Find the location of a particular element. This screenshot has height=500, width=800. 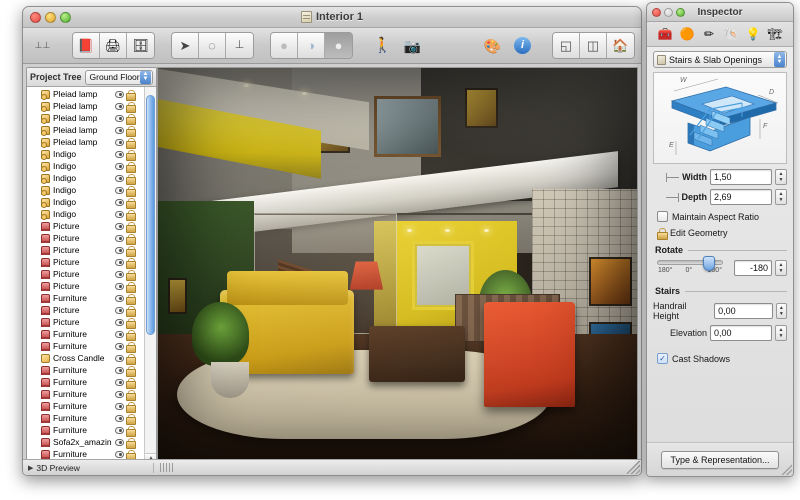

info-button: i is located at coordinates (522, 45).